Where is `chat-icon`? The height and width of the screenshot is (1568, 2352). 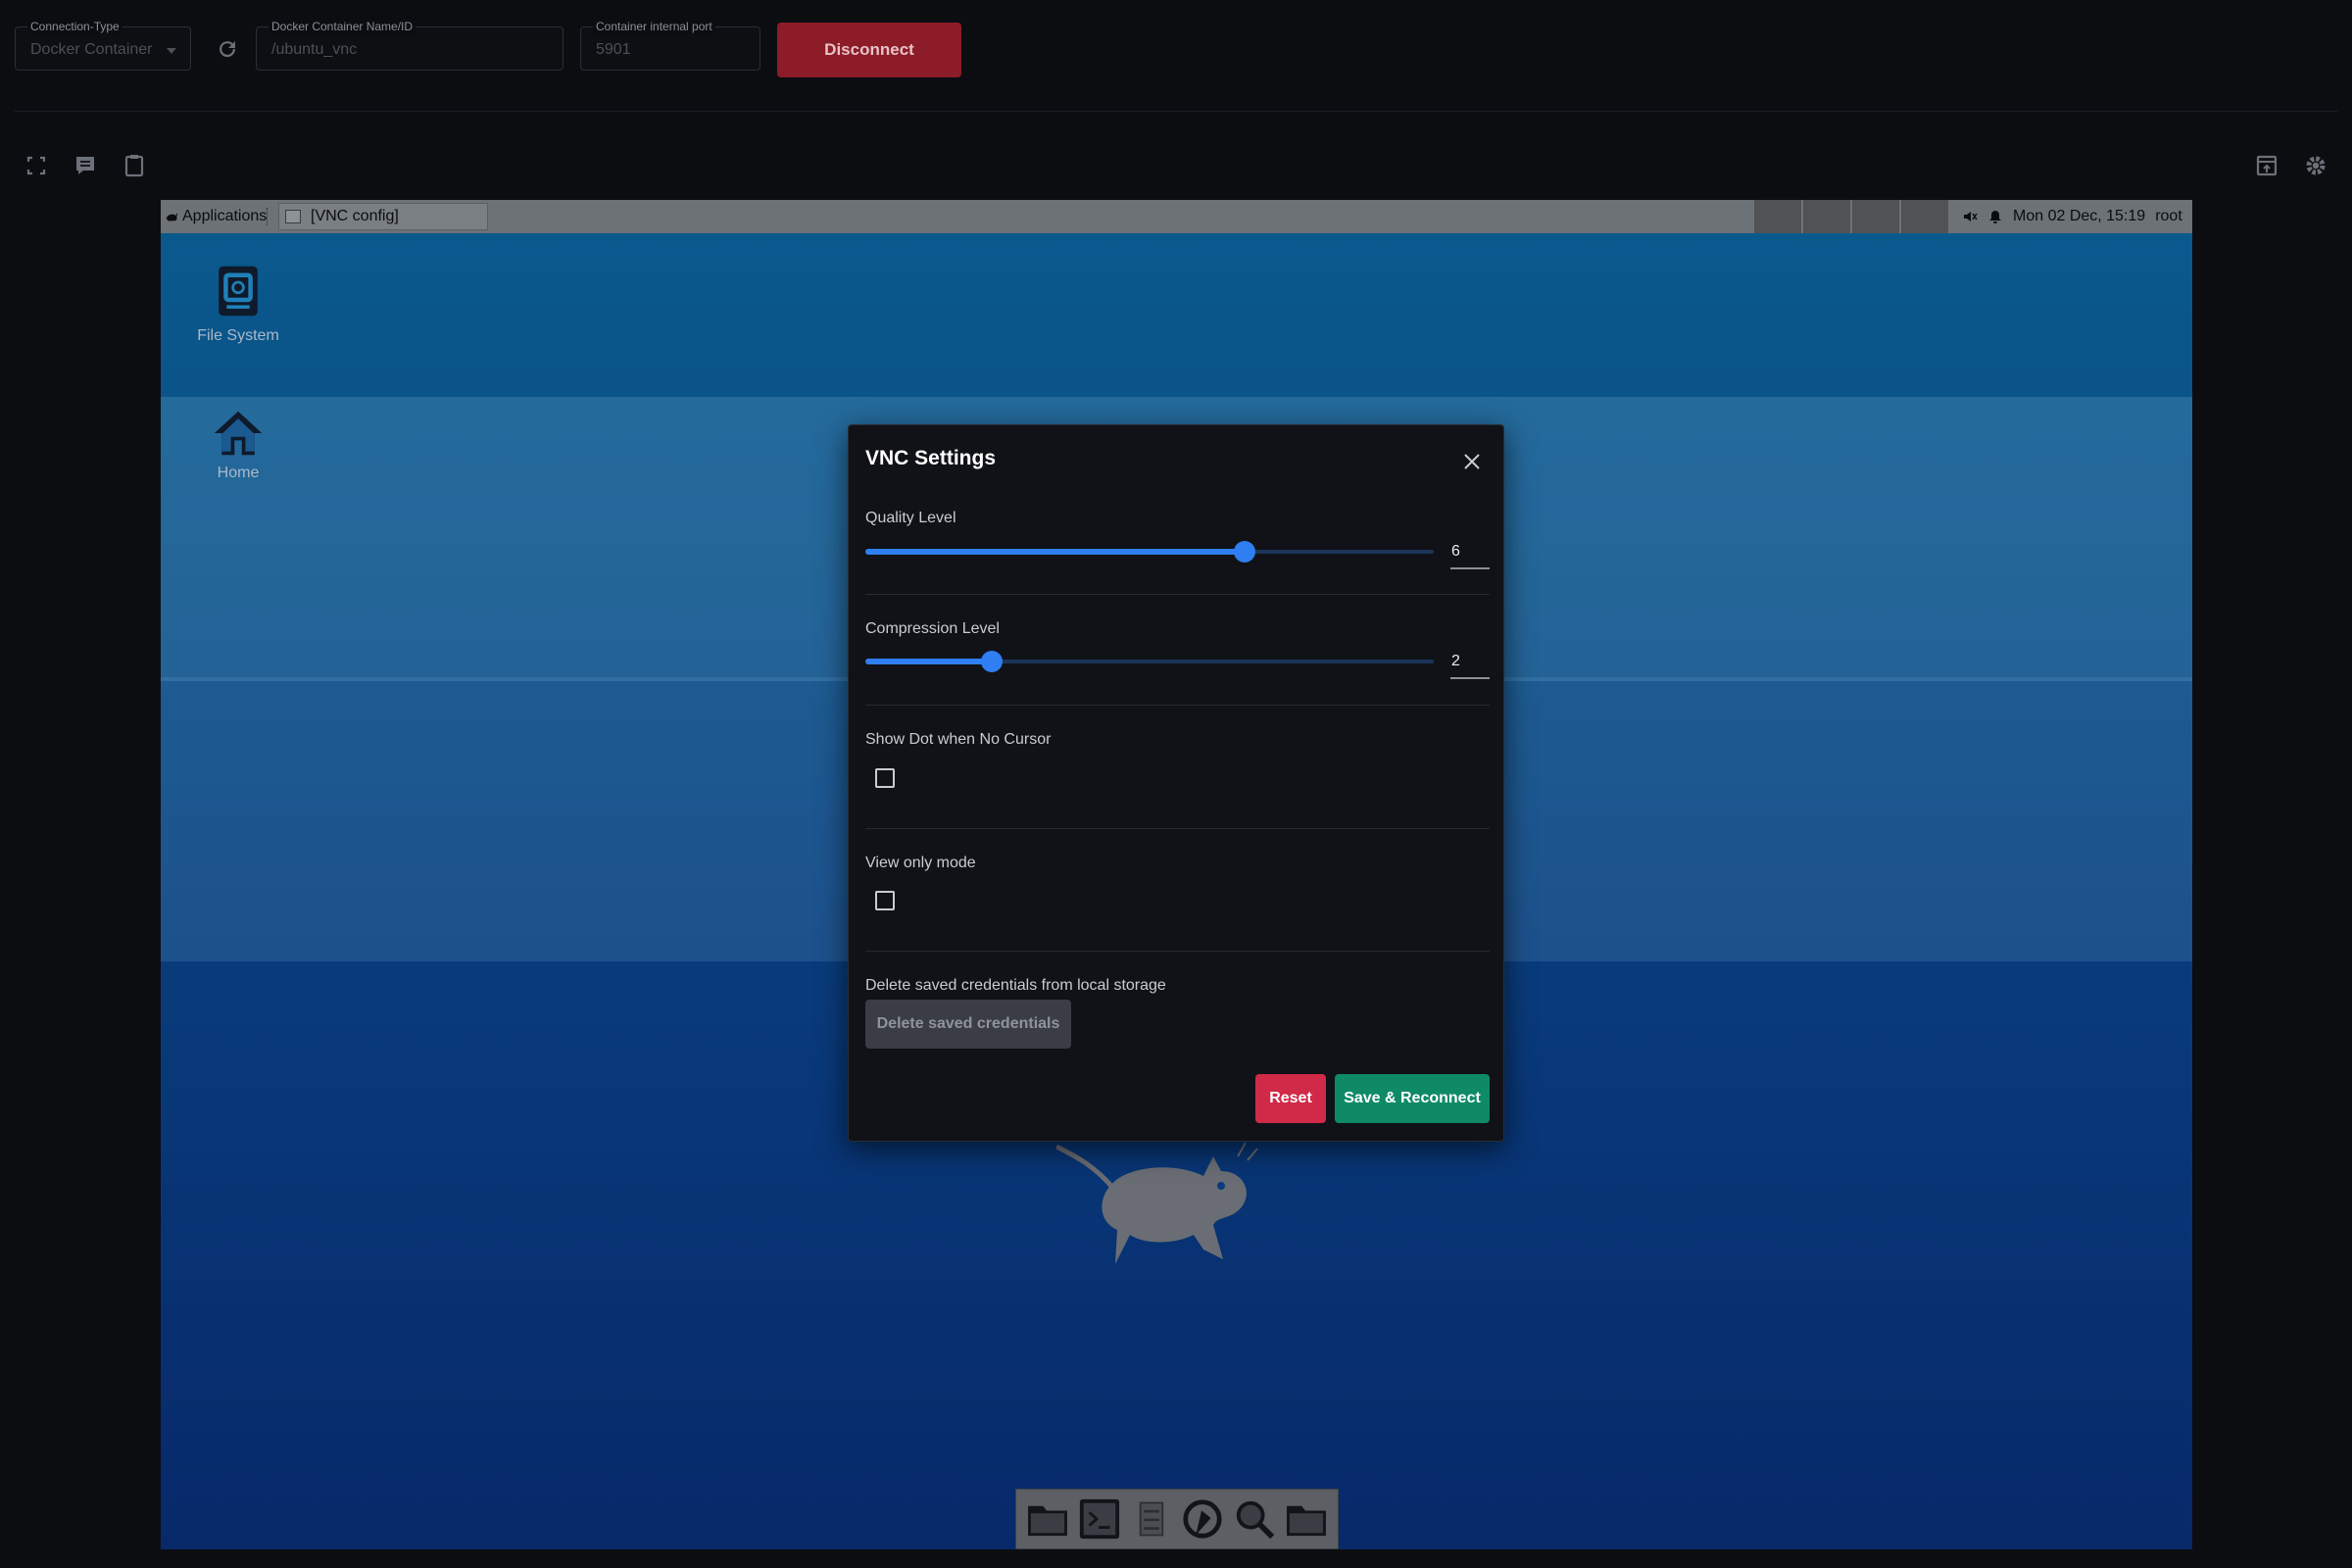
chat-icon is located at coordinates (85, 165).